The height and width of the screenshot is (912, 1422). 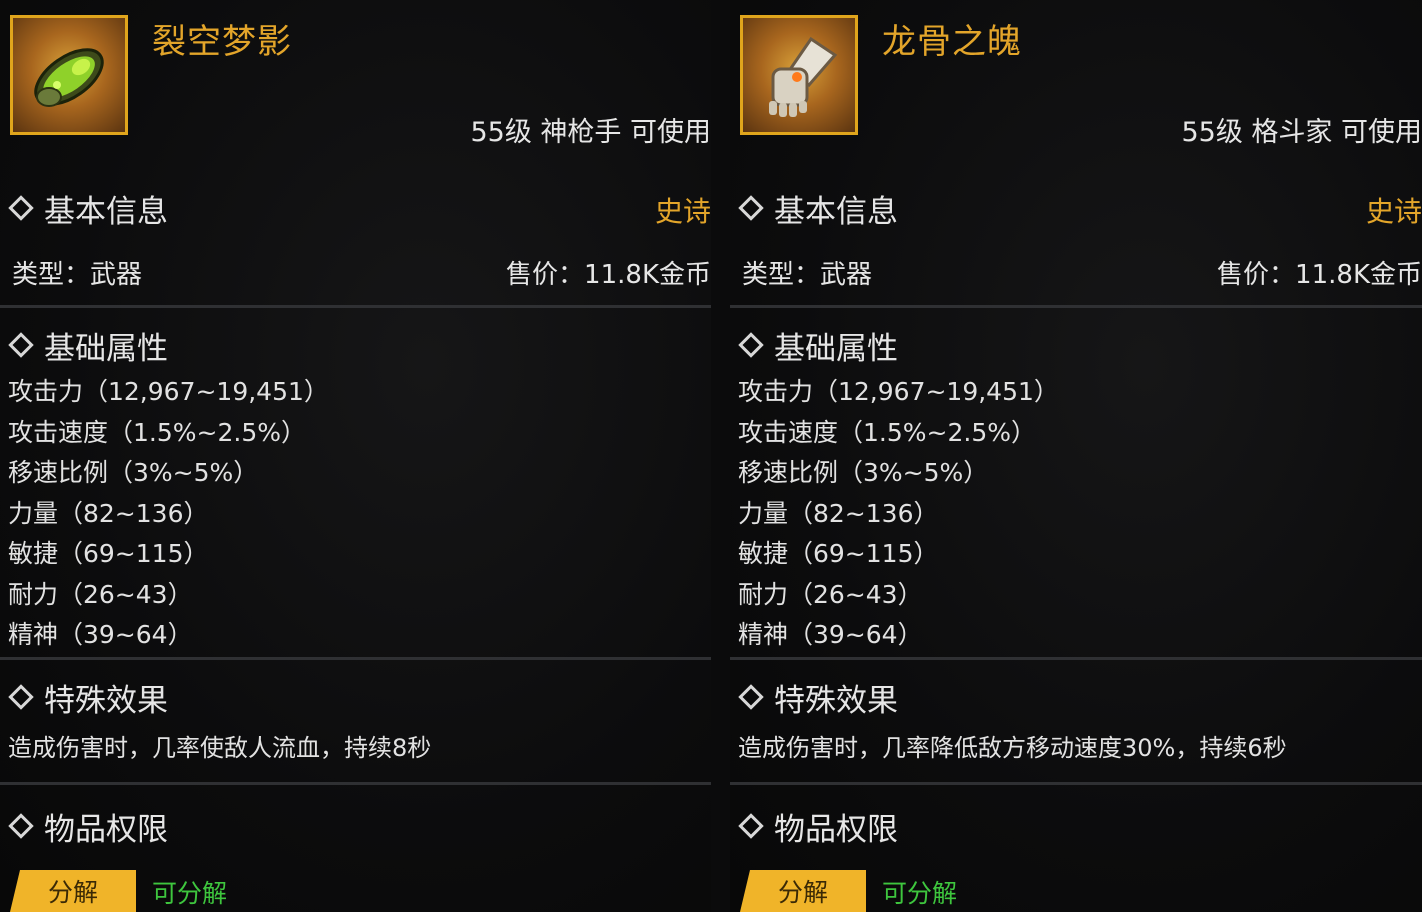 What do you see at coordinates (69, 77) in the screenshot?
I see `gauntlet-green-icon` at bounding box center [69, 77].